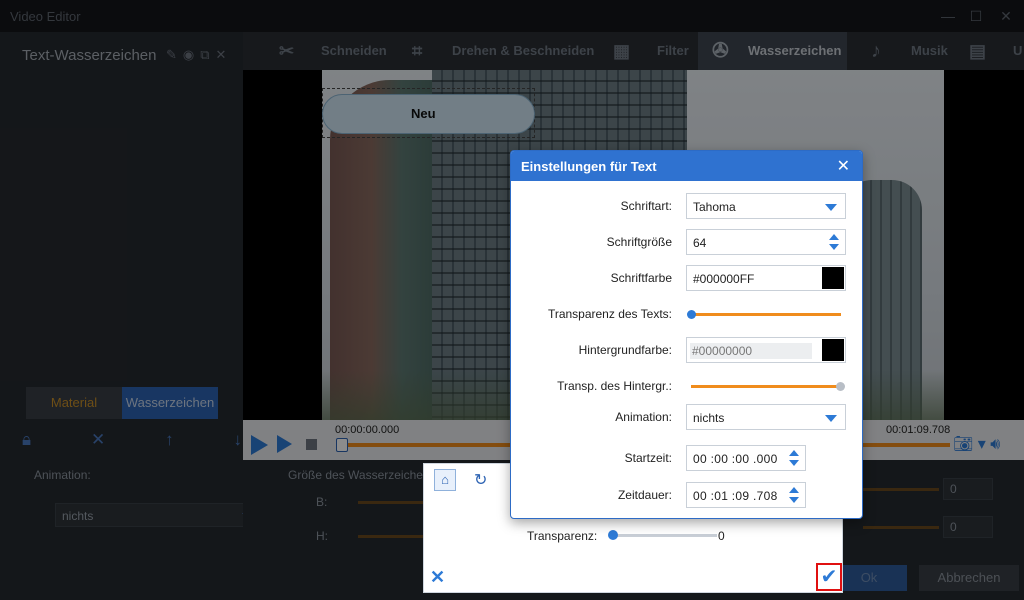  What do you see at coordinates (969, 578) in the screenshot?
I see `cancel-button: Abbrechen` at bounding box center [969, 578].